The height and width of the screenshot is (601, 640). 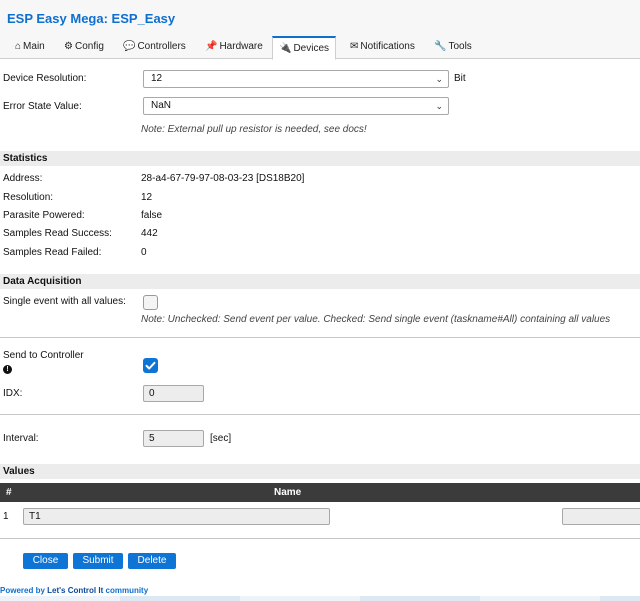 I want to click on stat-label: Parasite Powered:, so click(x=44, y=215).